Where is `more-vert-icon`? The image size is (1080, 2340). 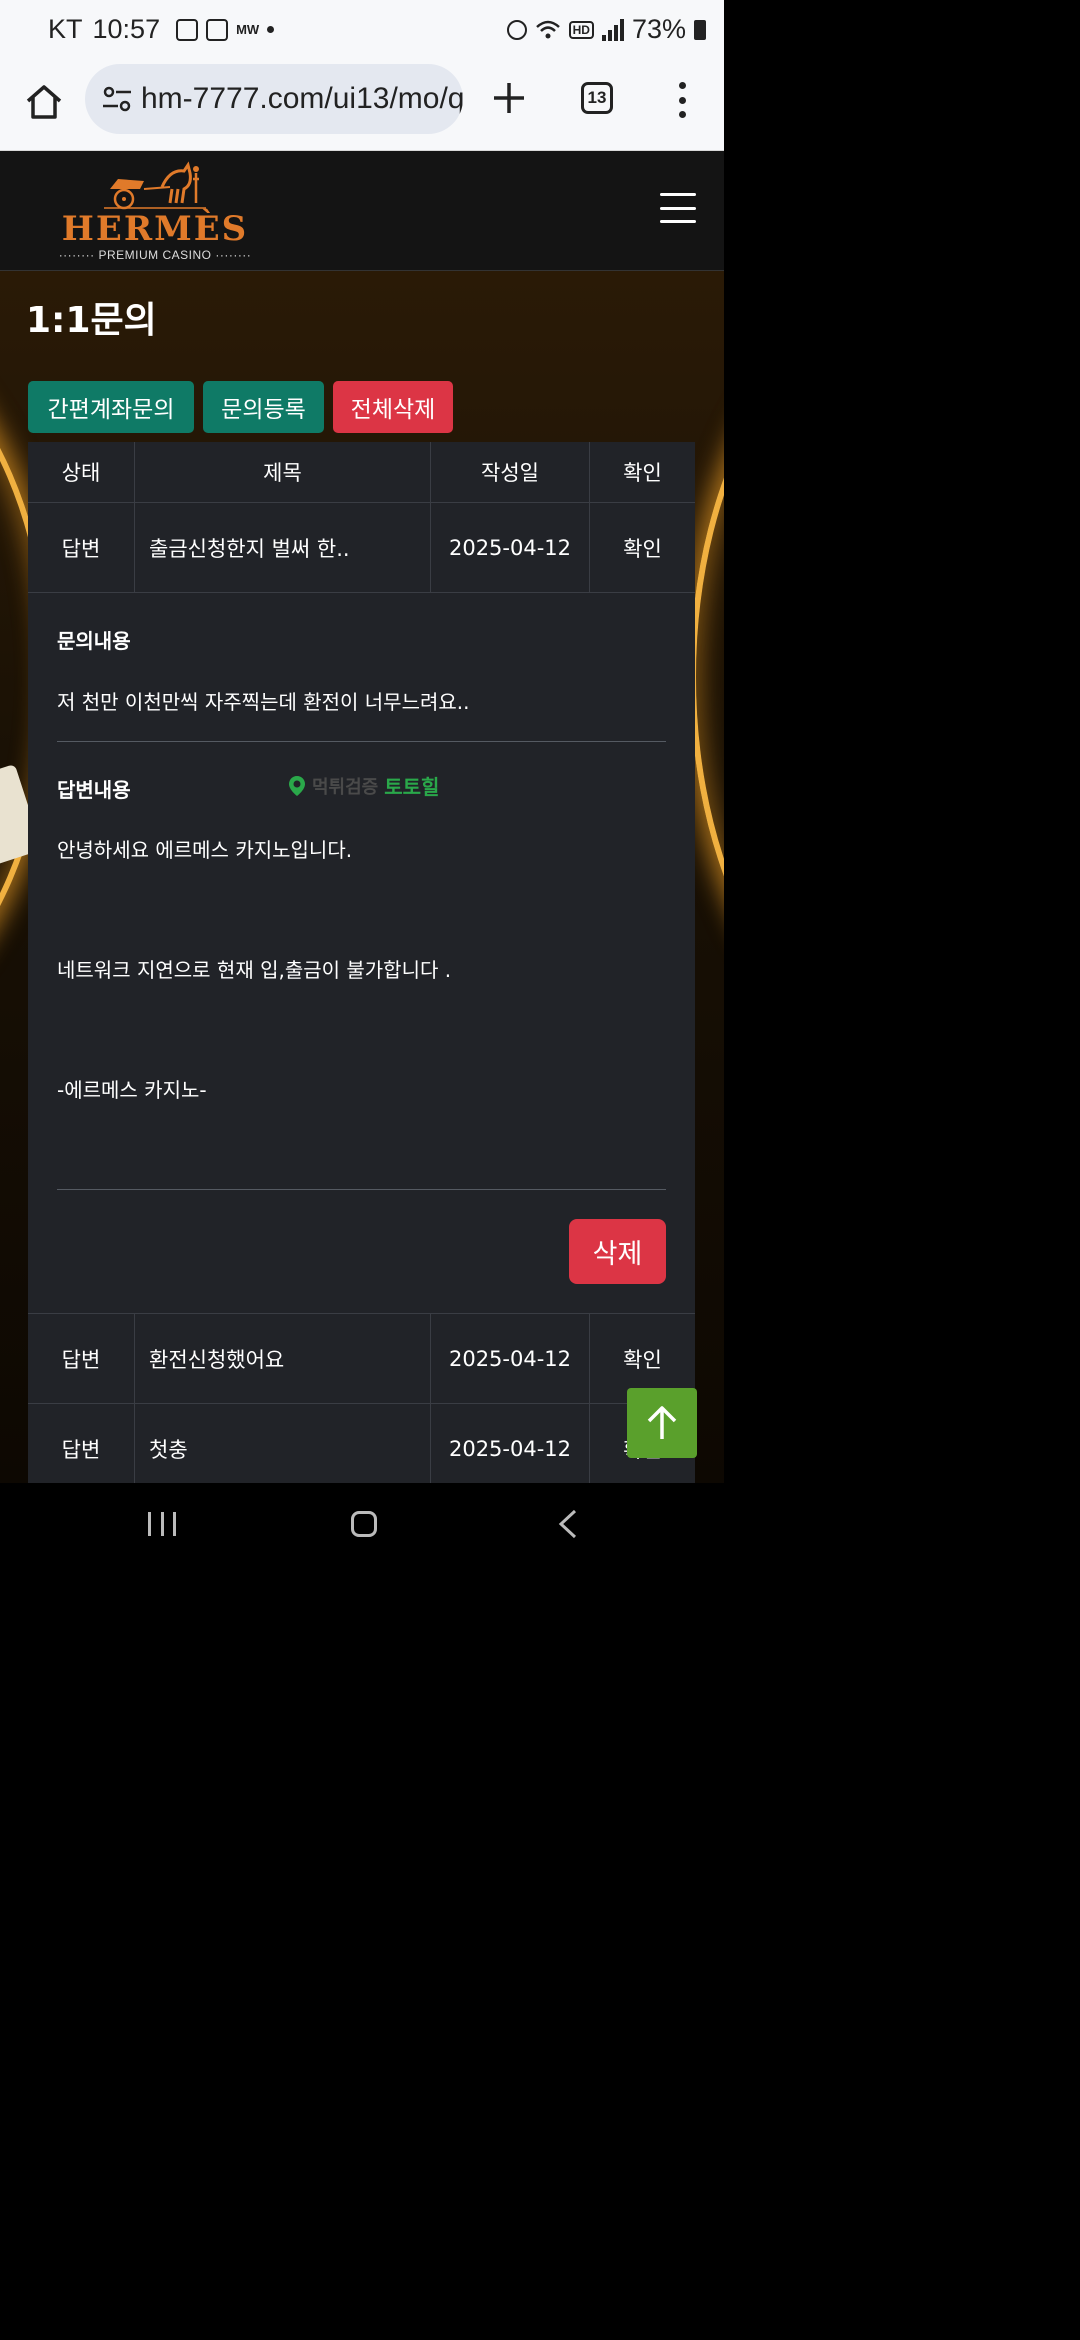
more-vert-icon is located at coordinates (682, 100).